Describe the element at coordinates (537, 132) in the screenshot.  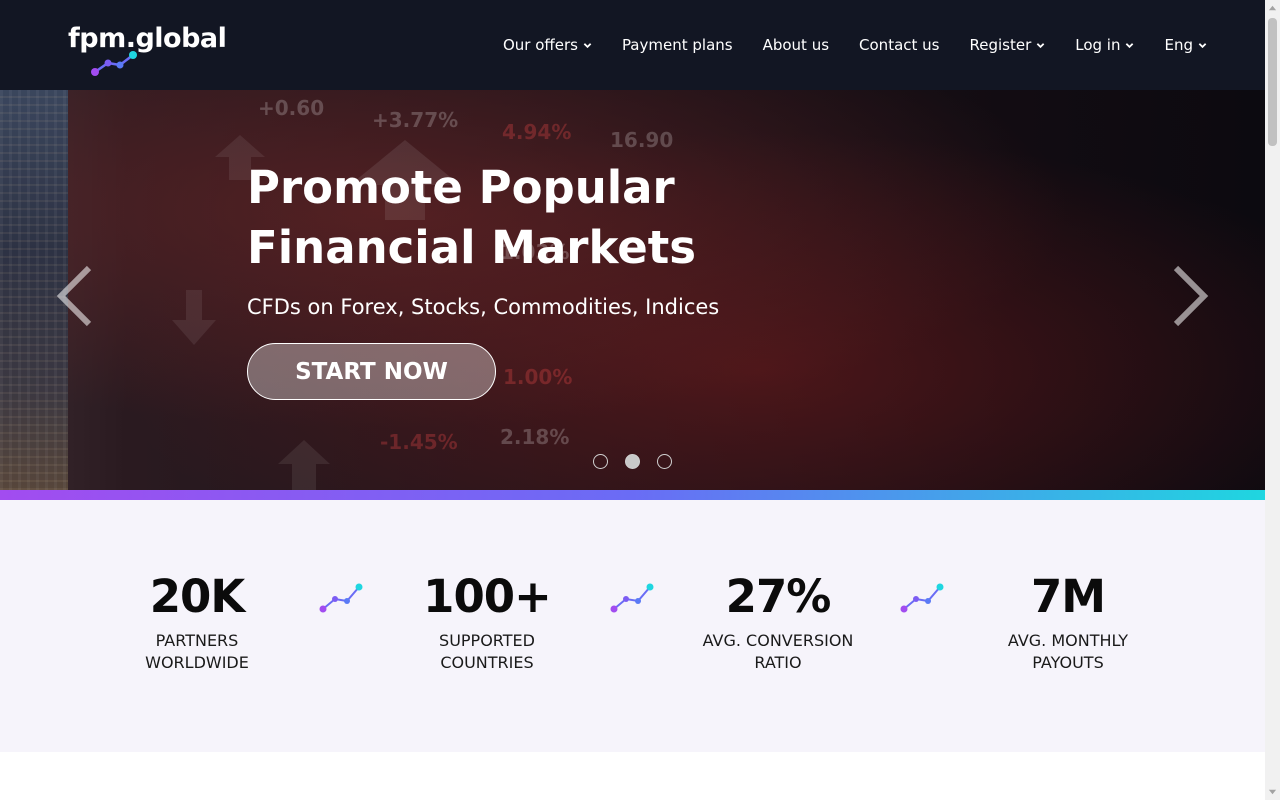
I see `bg-ticker: 4.94%` at that location.